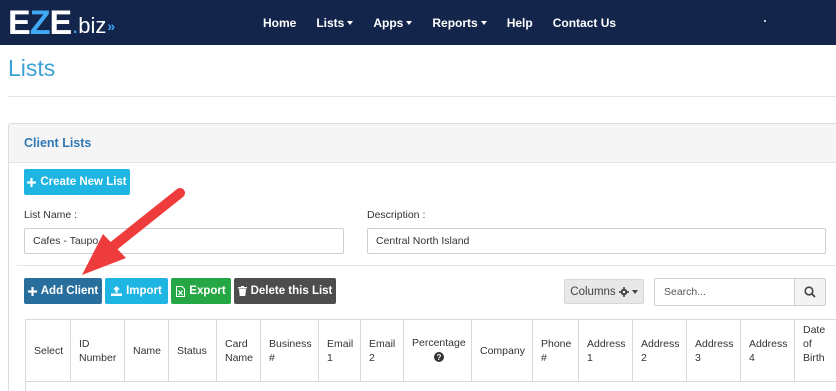  Describe the element at coordinates (236, 343) in the screenshot. I see `th-card-line1: Card` at that location.